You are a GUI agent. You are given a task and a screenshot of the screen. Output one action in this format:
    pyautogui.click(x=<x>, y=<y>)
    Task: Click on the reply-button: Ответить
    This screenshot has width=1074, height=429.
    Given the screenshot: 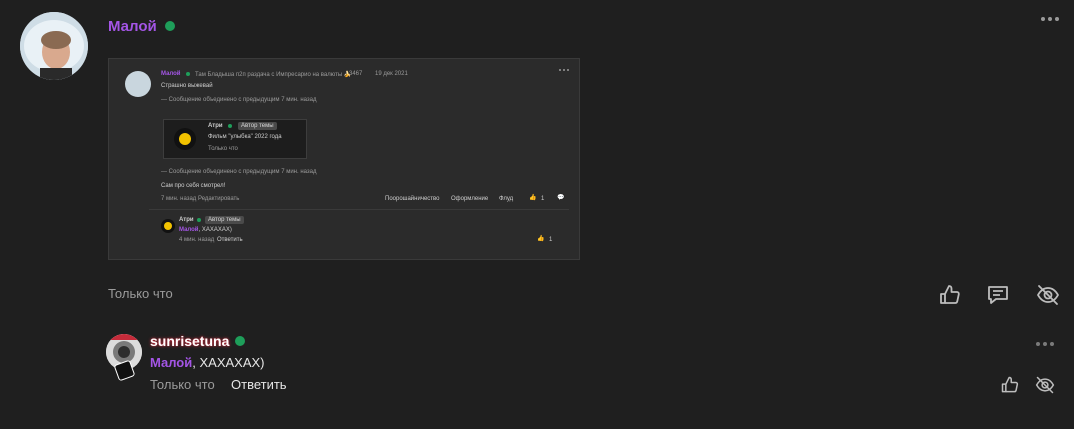 What is the action you would take?
    pyautogui.click(x=259, y=384)
    